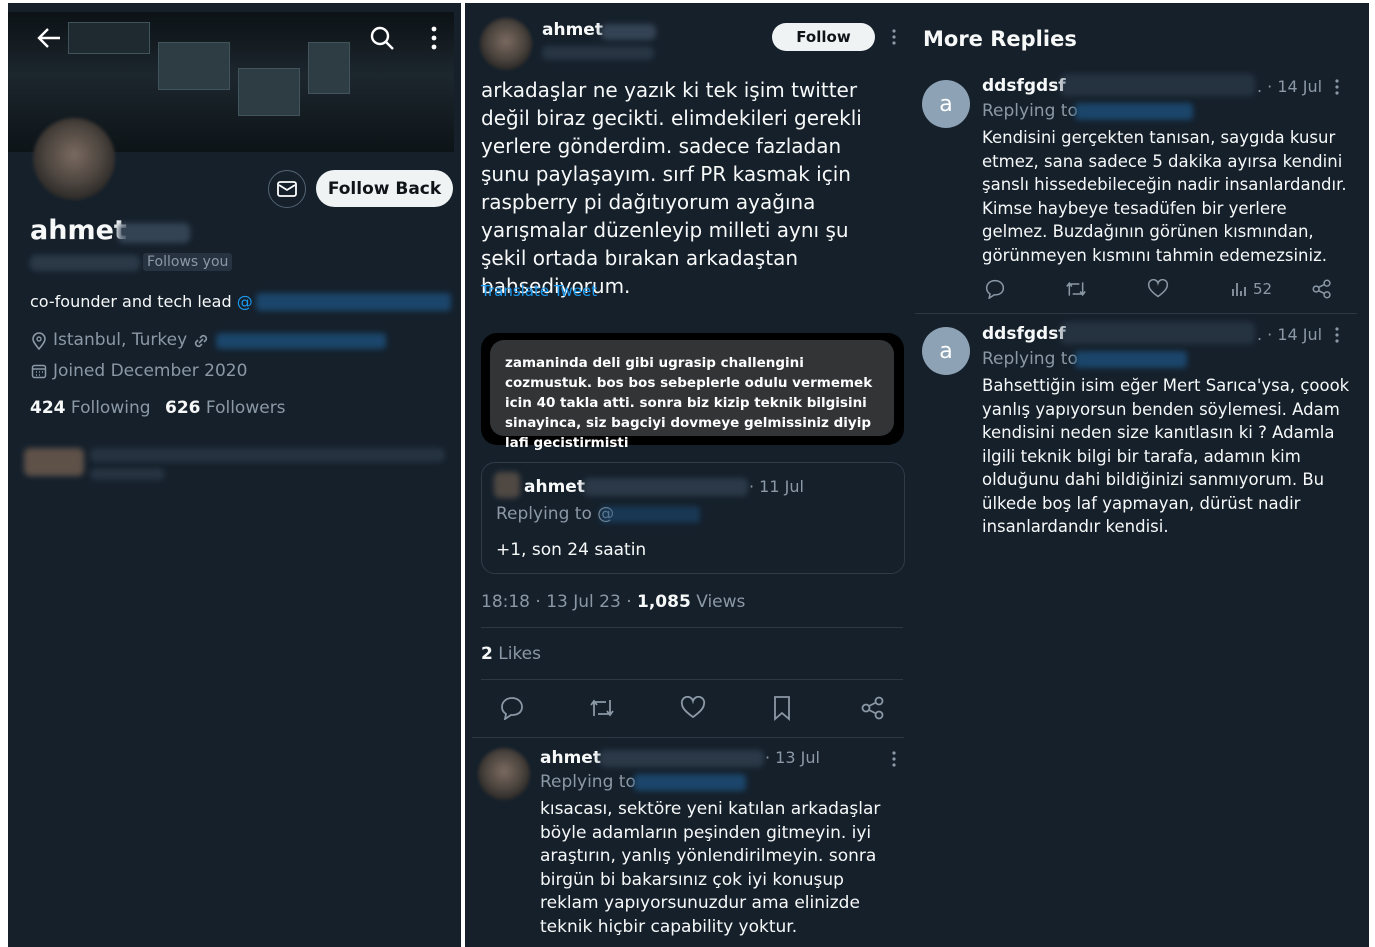  What do you see at coordinates (539, 291) in the screenshot?
I see `translate-tweet-link: Translate Tweet` at bounding box center [539, 291].